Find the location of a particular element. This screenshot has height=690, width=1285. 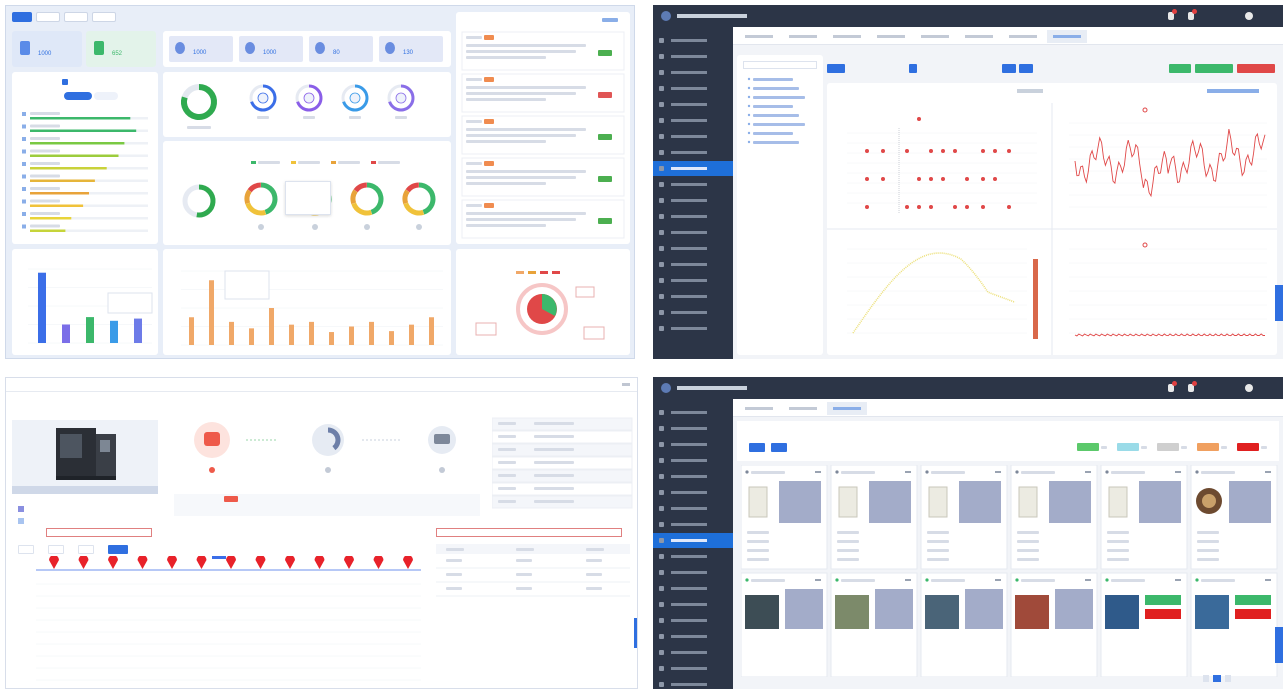

page-prev is located at coordinates (1206, 678).